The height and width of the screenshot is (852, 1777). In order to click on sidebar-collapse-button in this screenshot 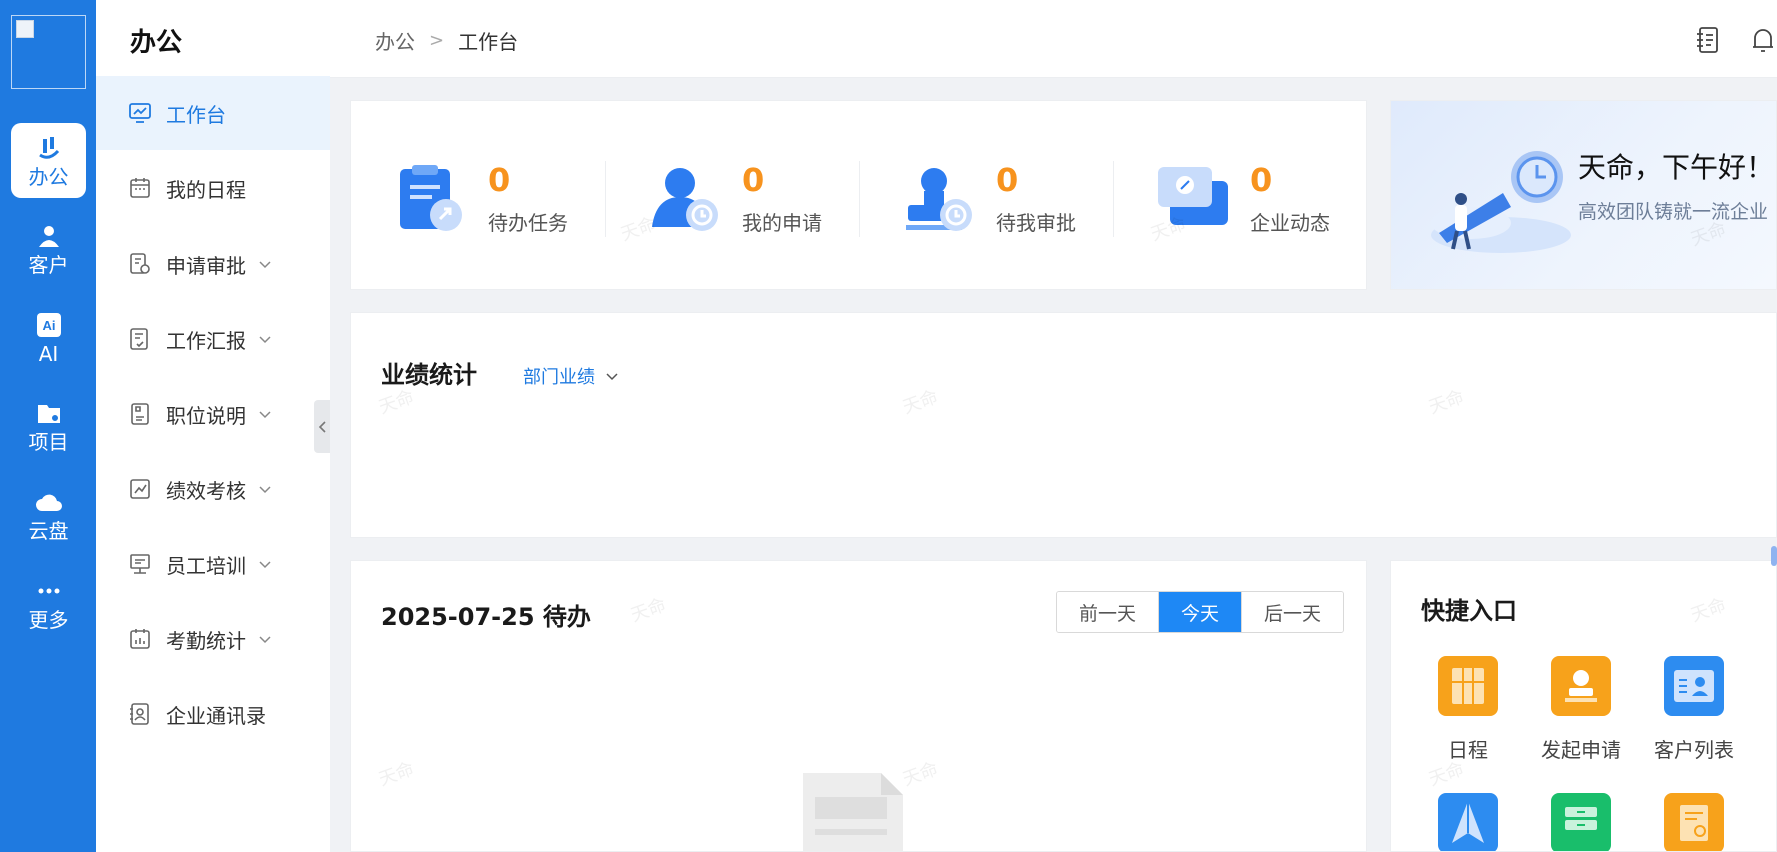, I will do `click(322, 426)`.